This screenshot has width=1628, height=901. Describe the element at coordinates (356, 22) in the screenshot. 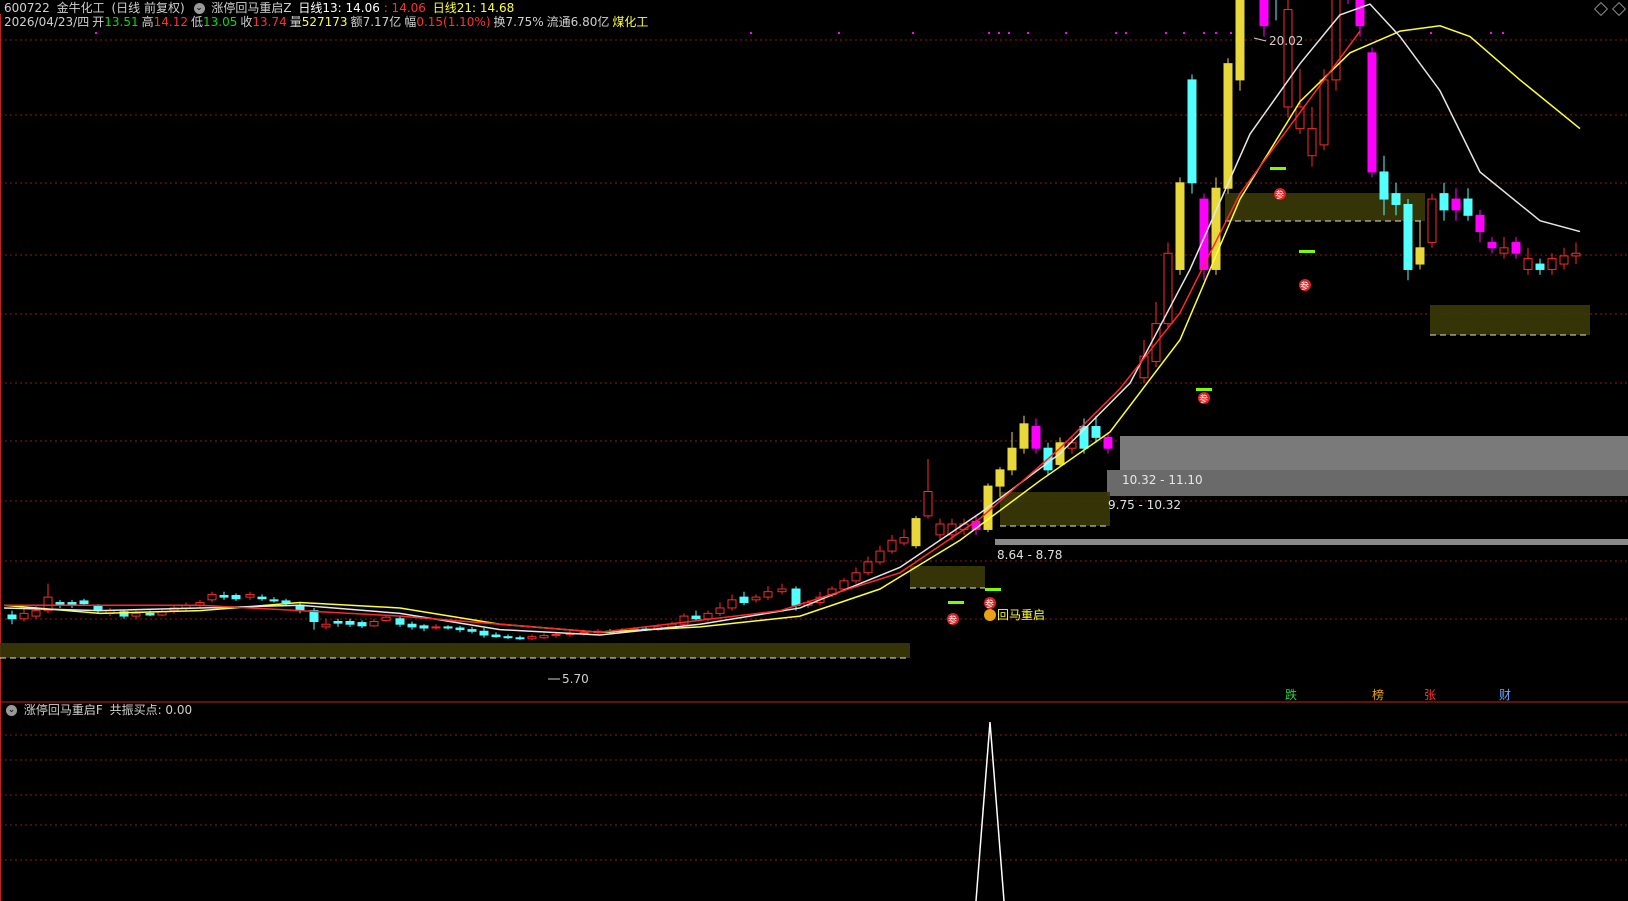

I see `amount-label: 额` at that location.